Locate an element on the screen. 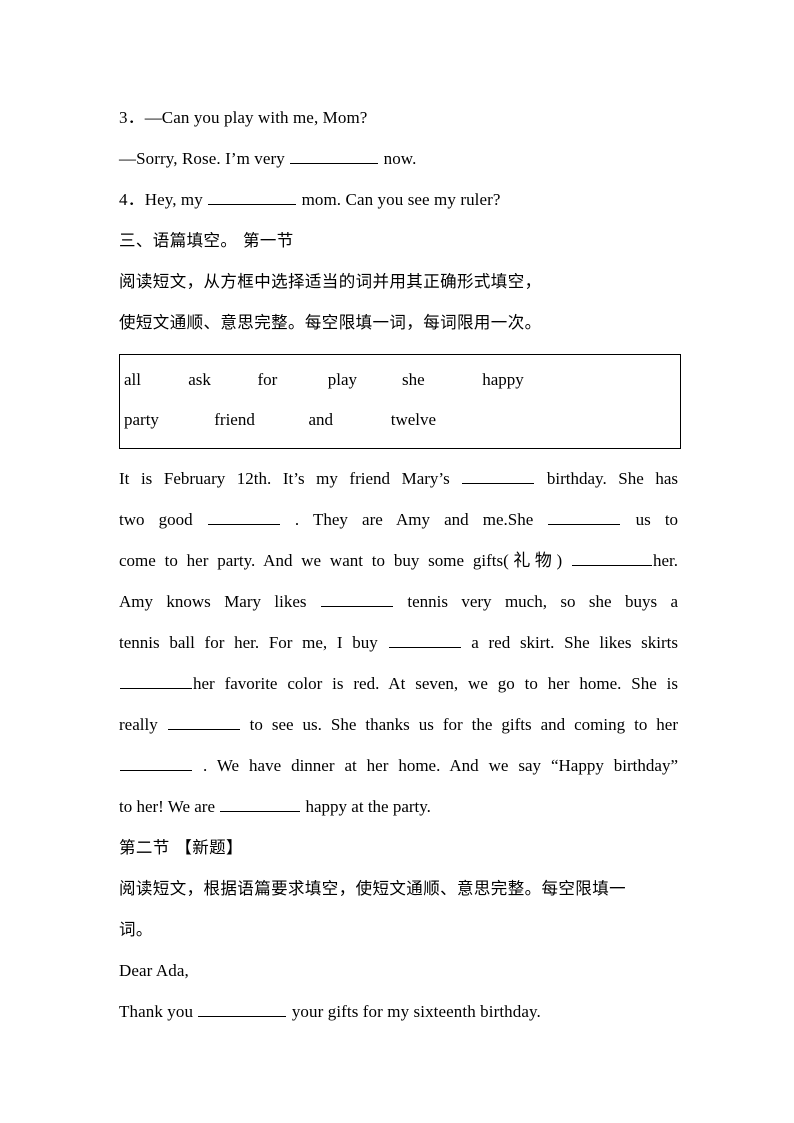 Image resolution: width=794 pixels, height=1123 pixels. passage-text: Amy knows Mary likes is located at coordinates (213, 601).